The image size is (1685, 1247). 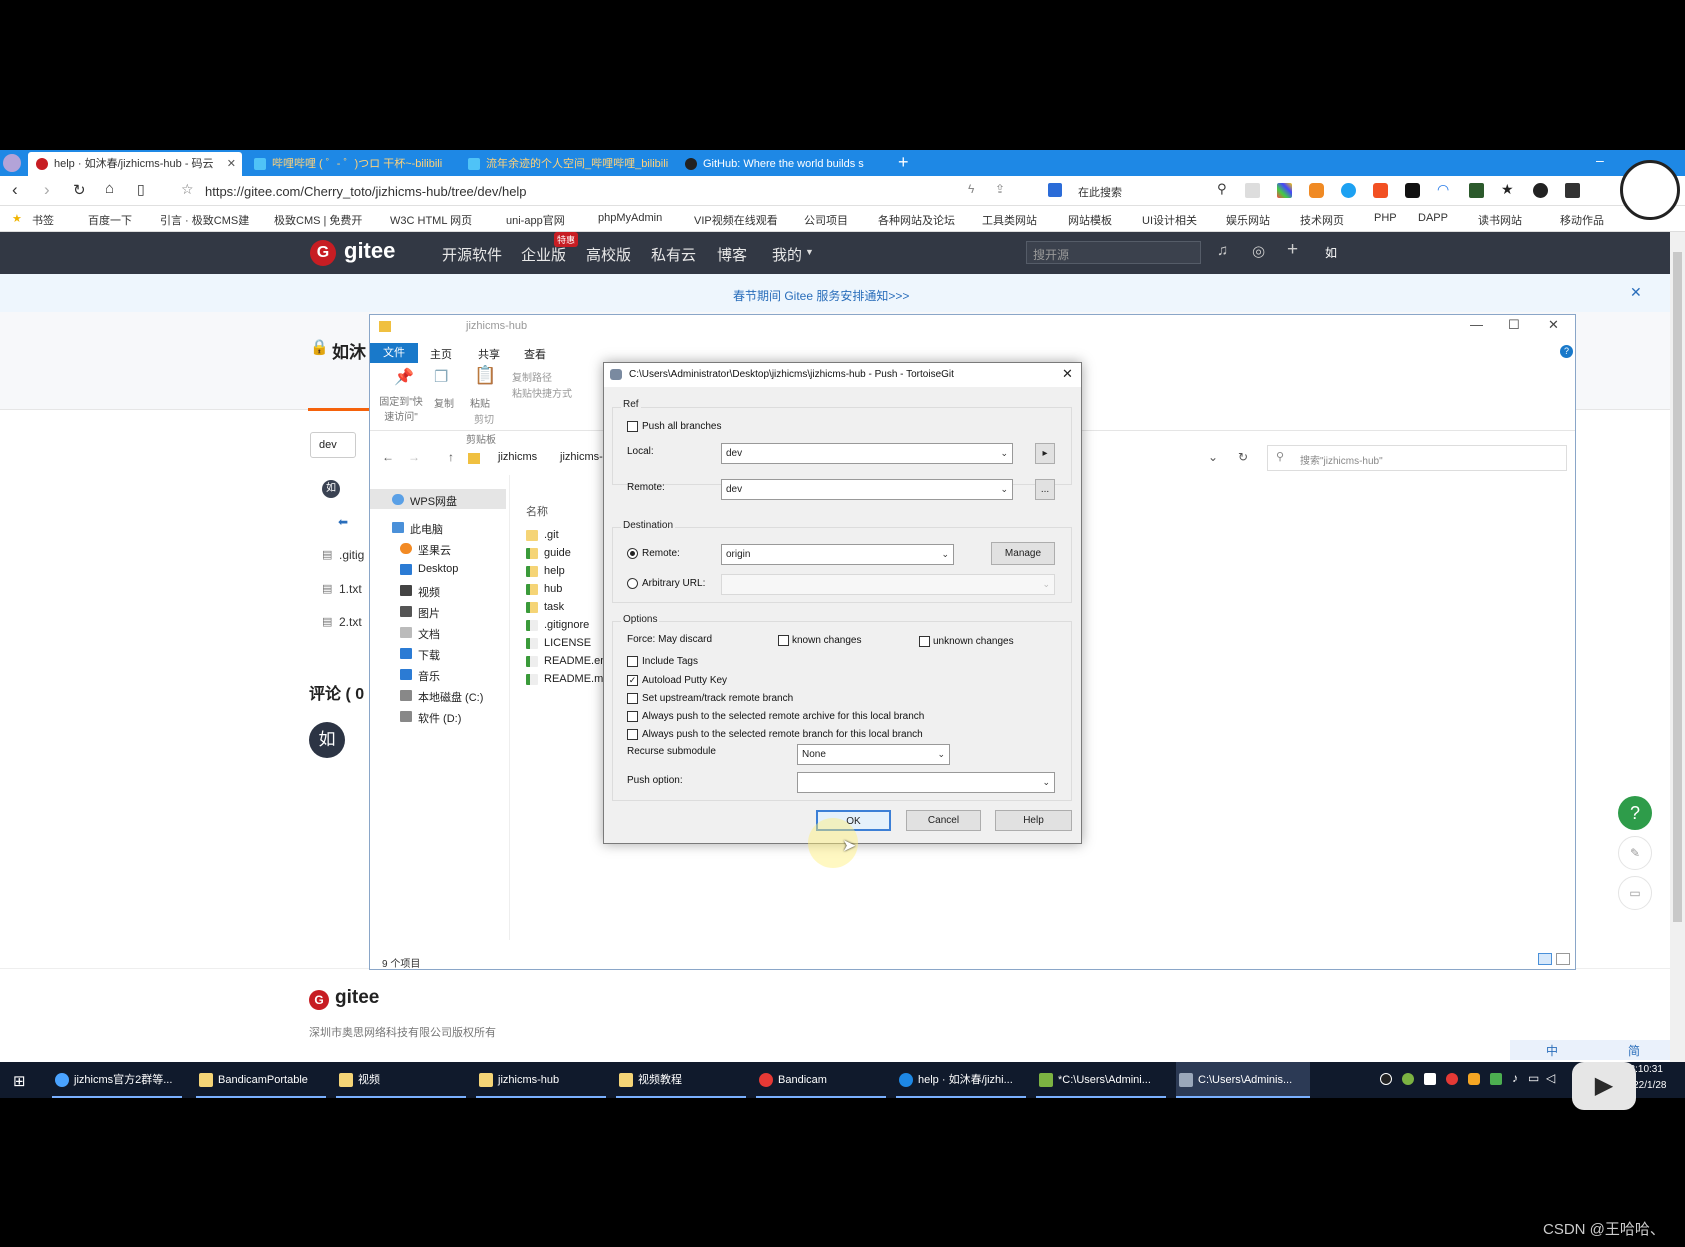 I want to click on bookmark-item: phpMyAdmin, so click(x=630, y=218).